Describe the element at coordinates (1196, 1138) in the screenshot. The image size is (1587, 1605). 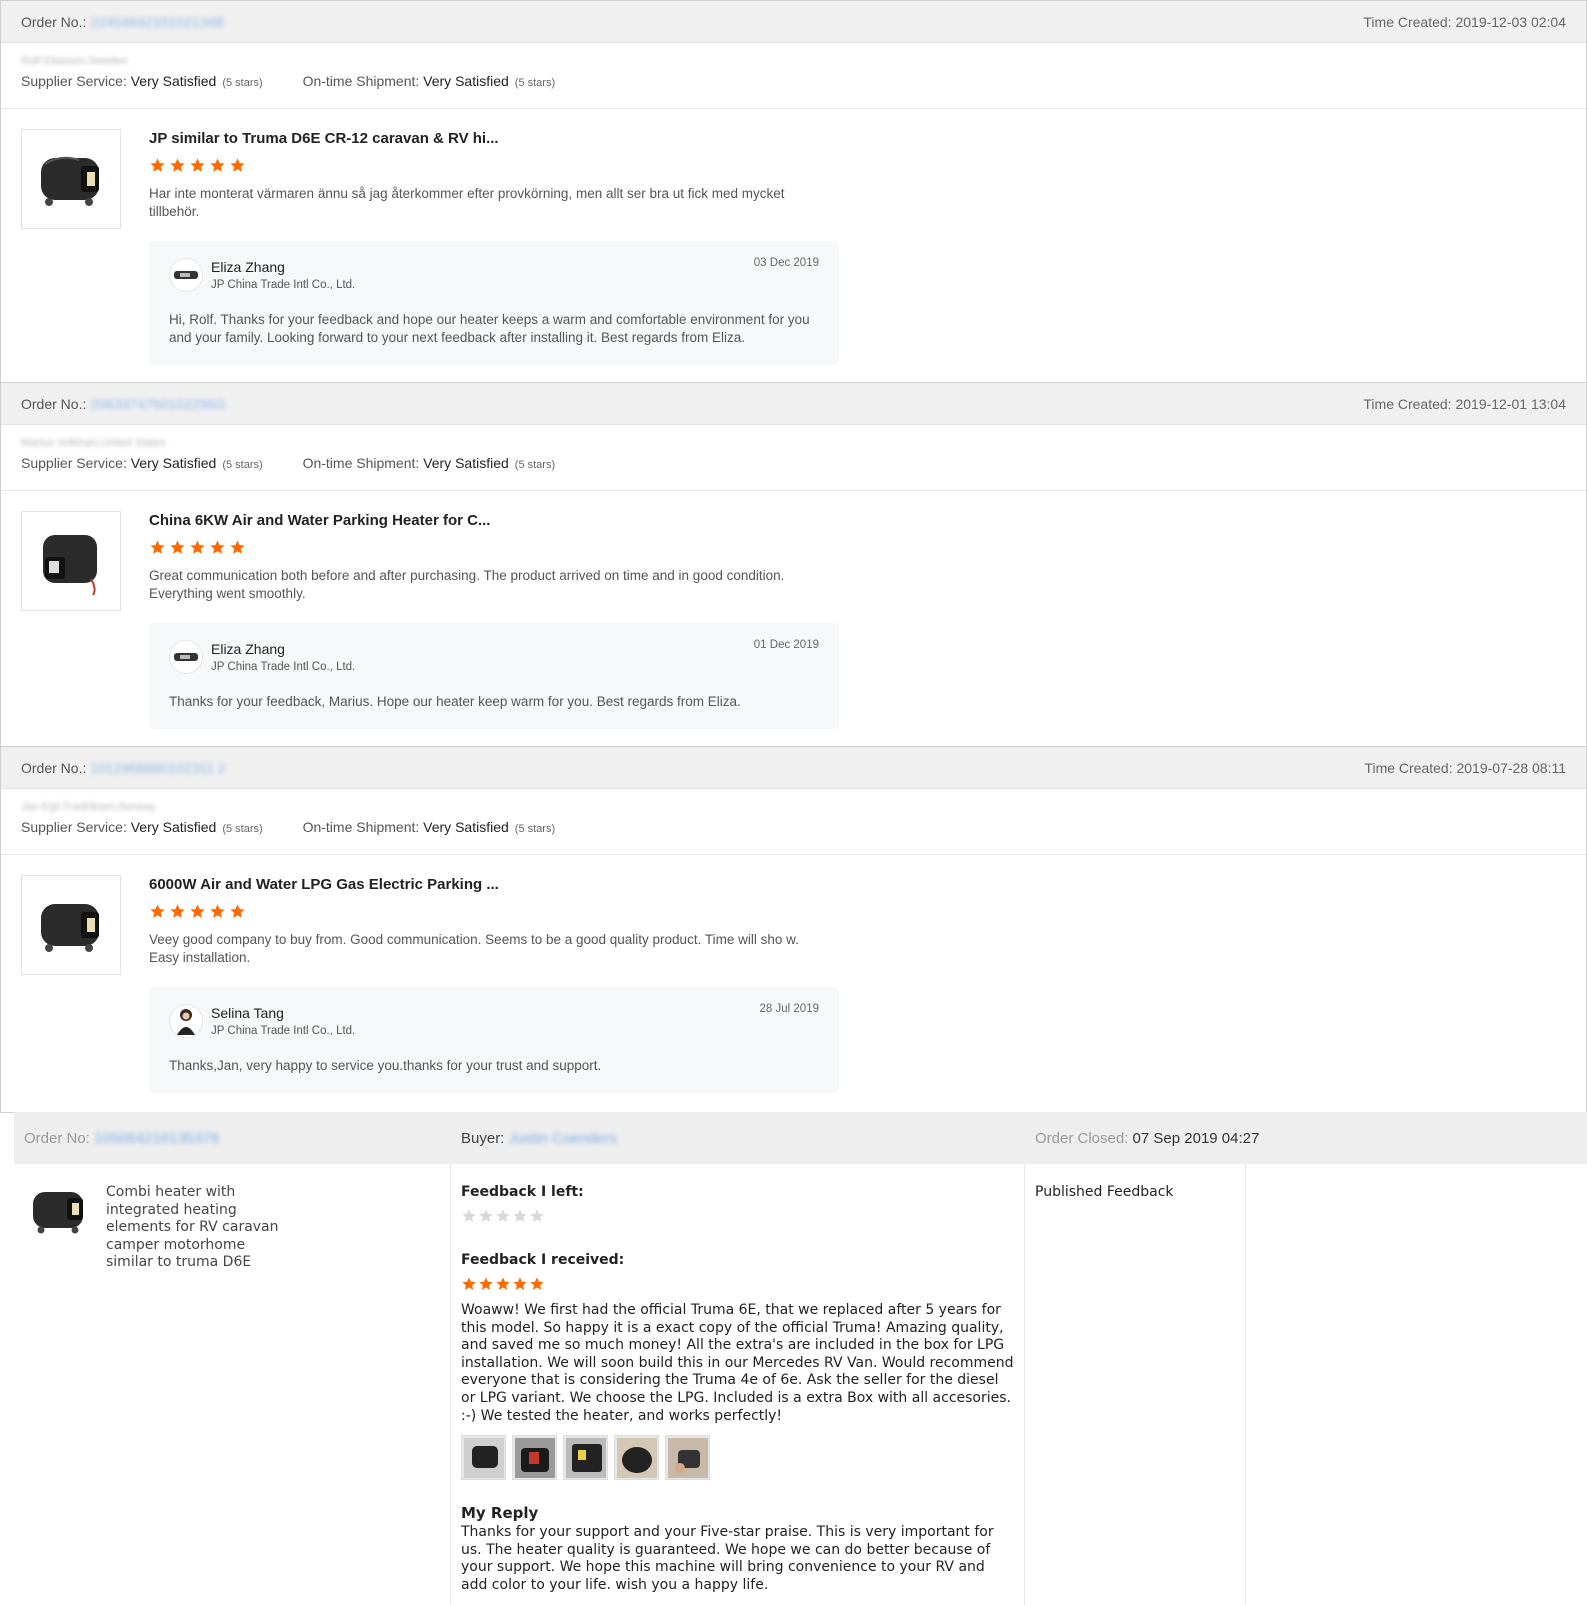
I see `order-closed-value: 07 Sep 2019 04:27` at that location.